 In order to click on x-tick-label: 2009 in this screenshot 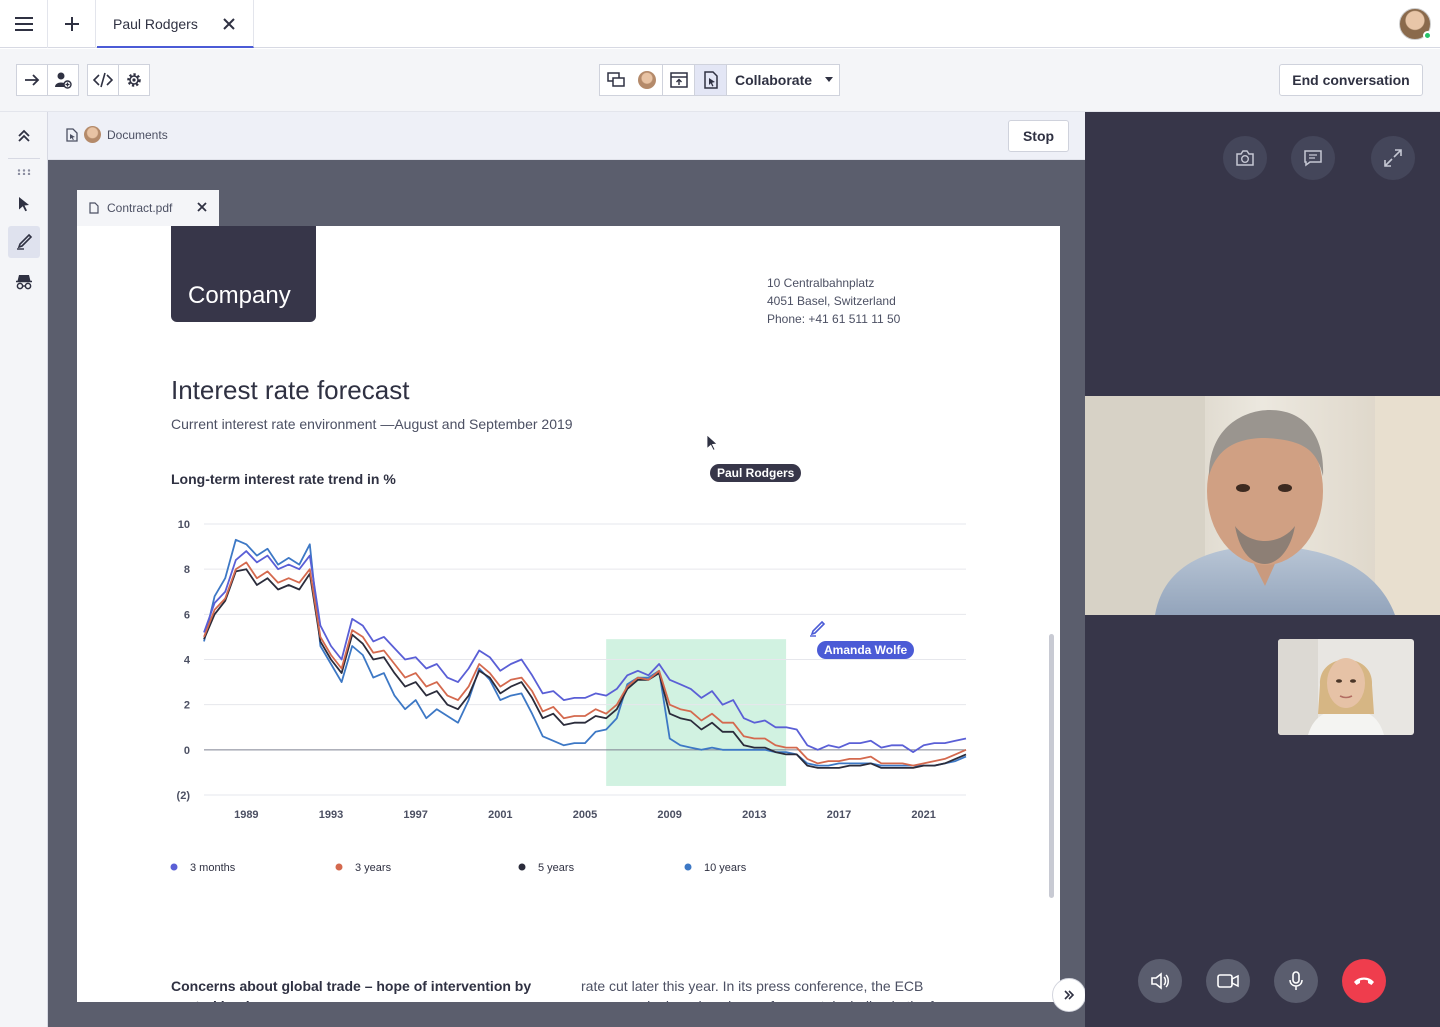, I will do `click(669, 815)`.